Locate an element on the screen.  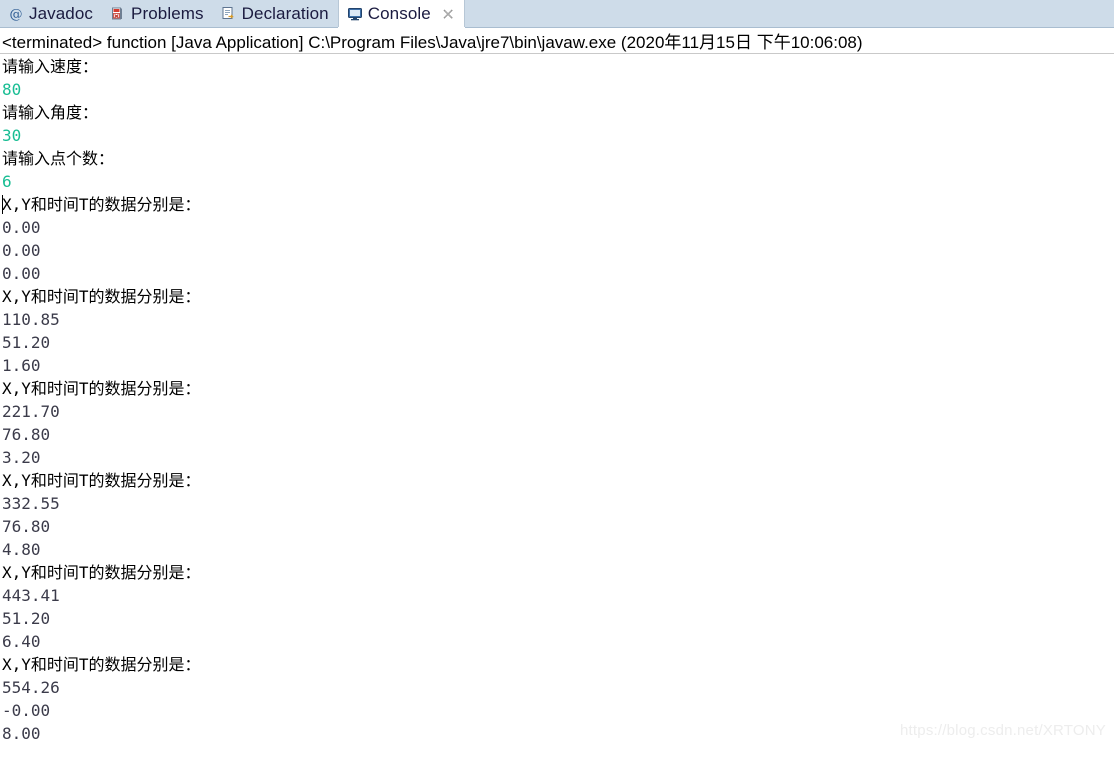
tab-javadoc: @ Javadoc is located at coordinates (51, 14).